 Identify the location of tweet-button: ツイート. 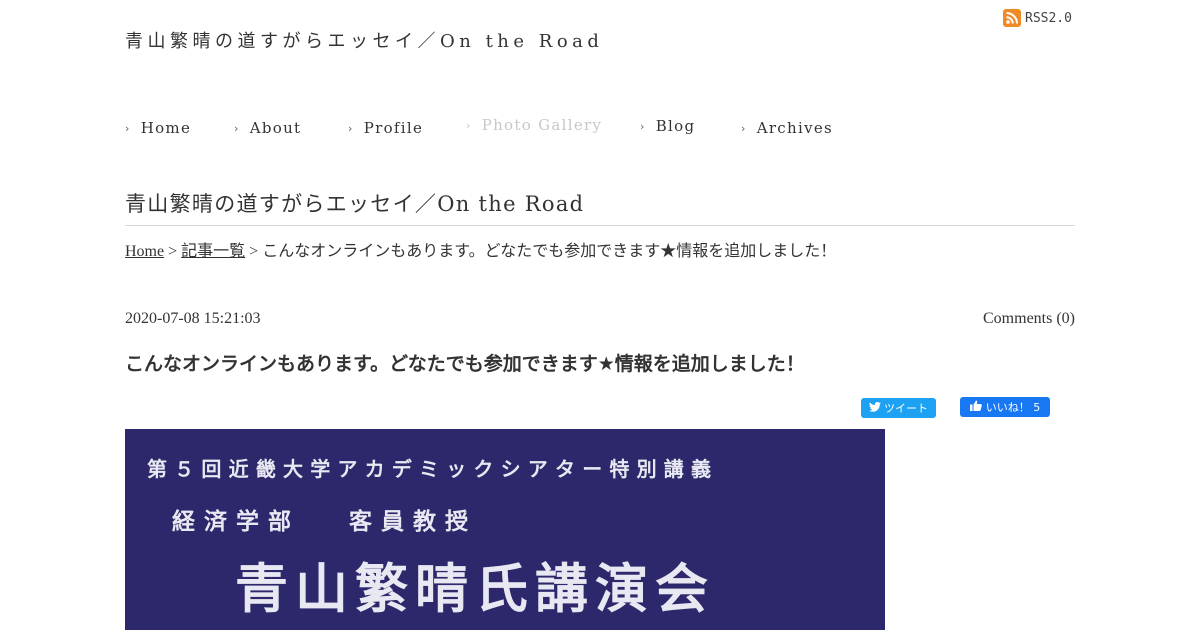
(898, 408).